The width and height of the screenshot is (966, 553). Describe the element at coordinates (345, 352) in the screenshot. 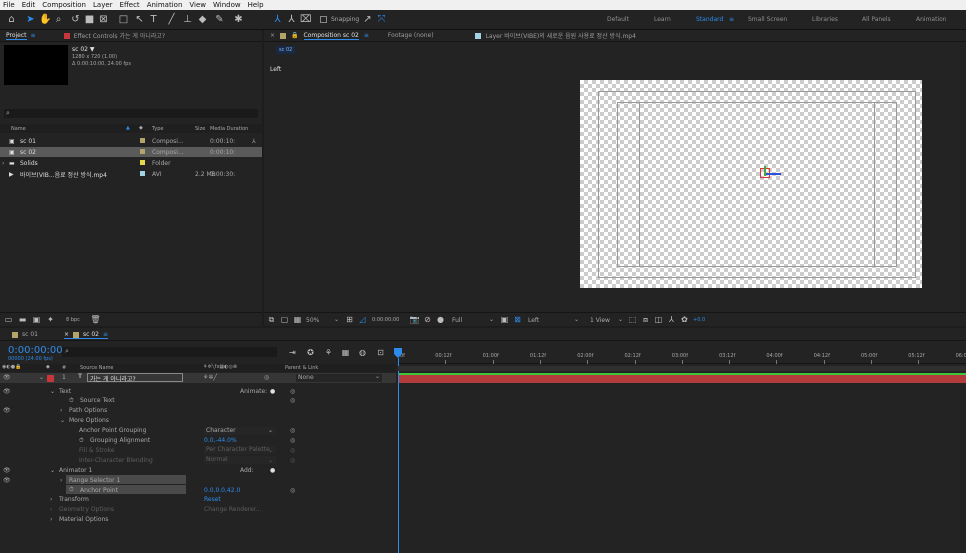

I see `frame-blending-icon: ▦` at that location.